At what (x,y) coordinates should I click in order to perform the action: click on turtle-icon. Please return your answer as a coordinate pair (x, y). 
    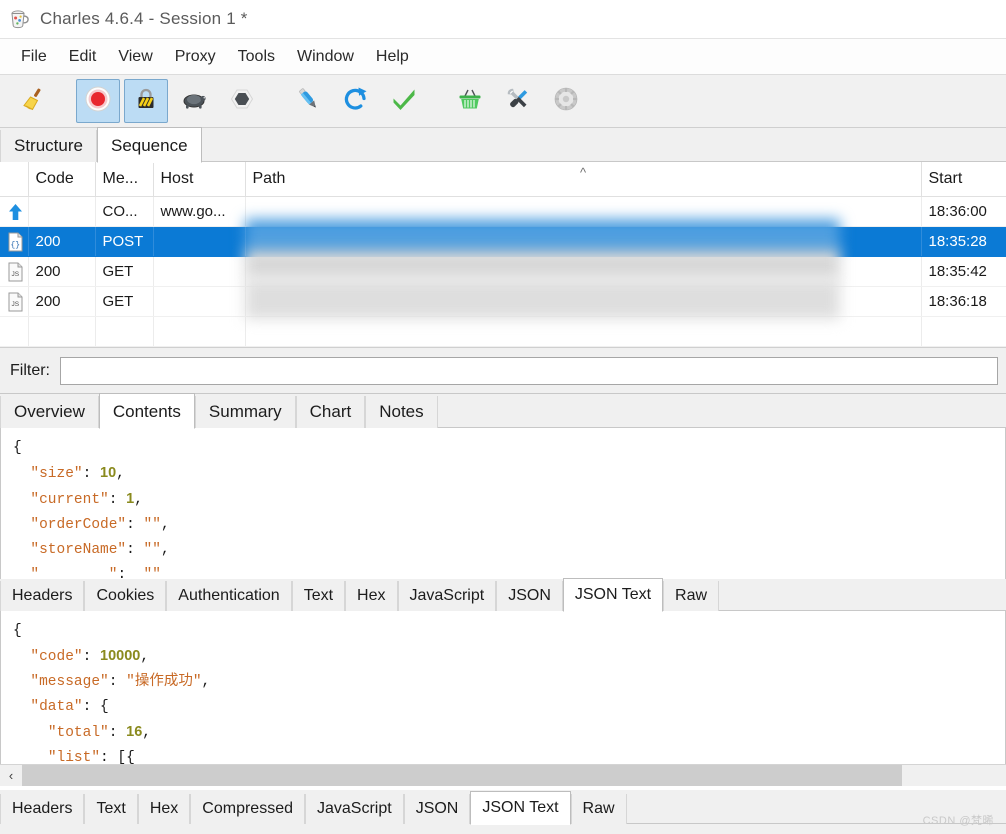
    Looking at the image, I should click on (194, 101).